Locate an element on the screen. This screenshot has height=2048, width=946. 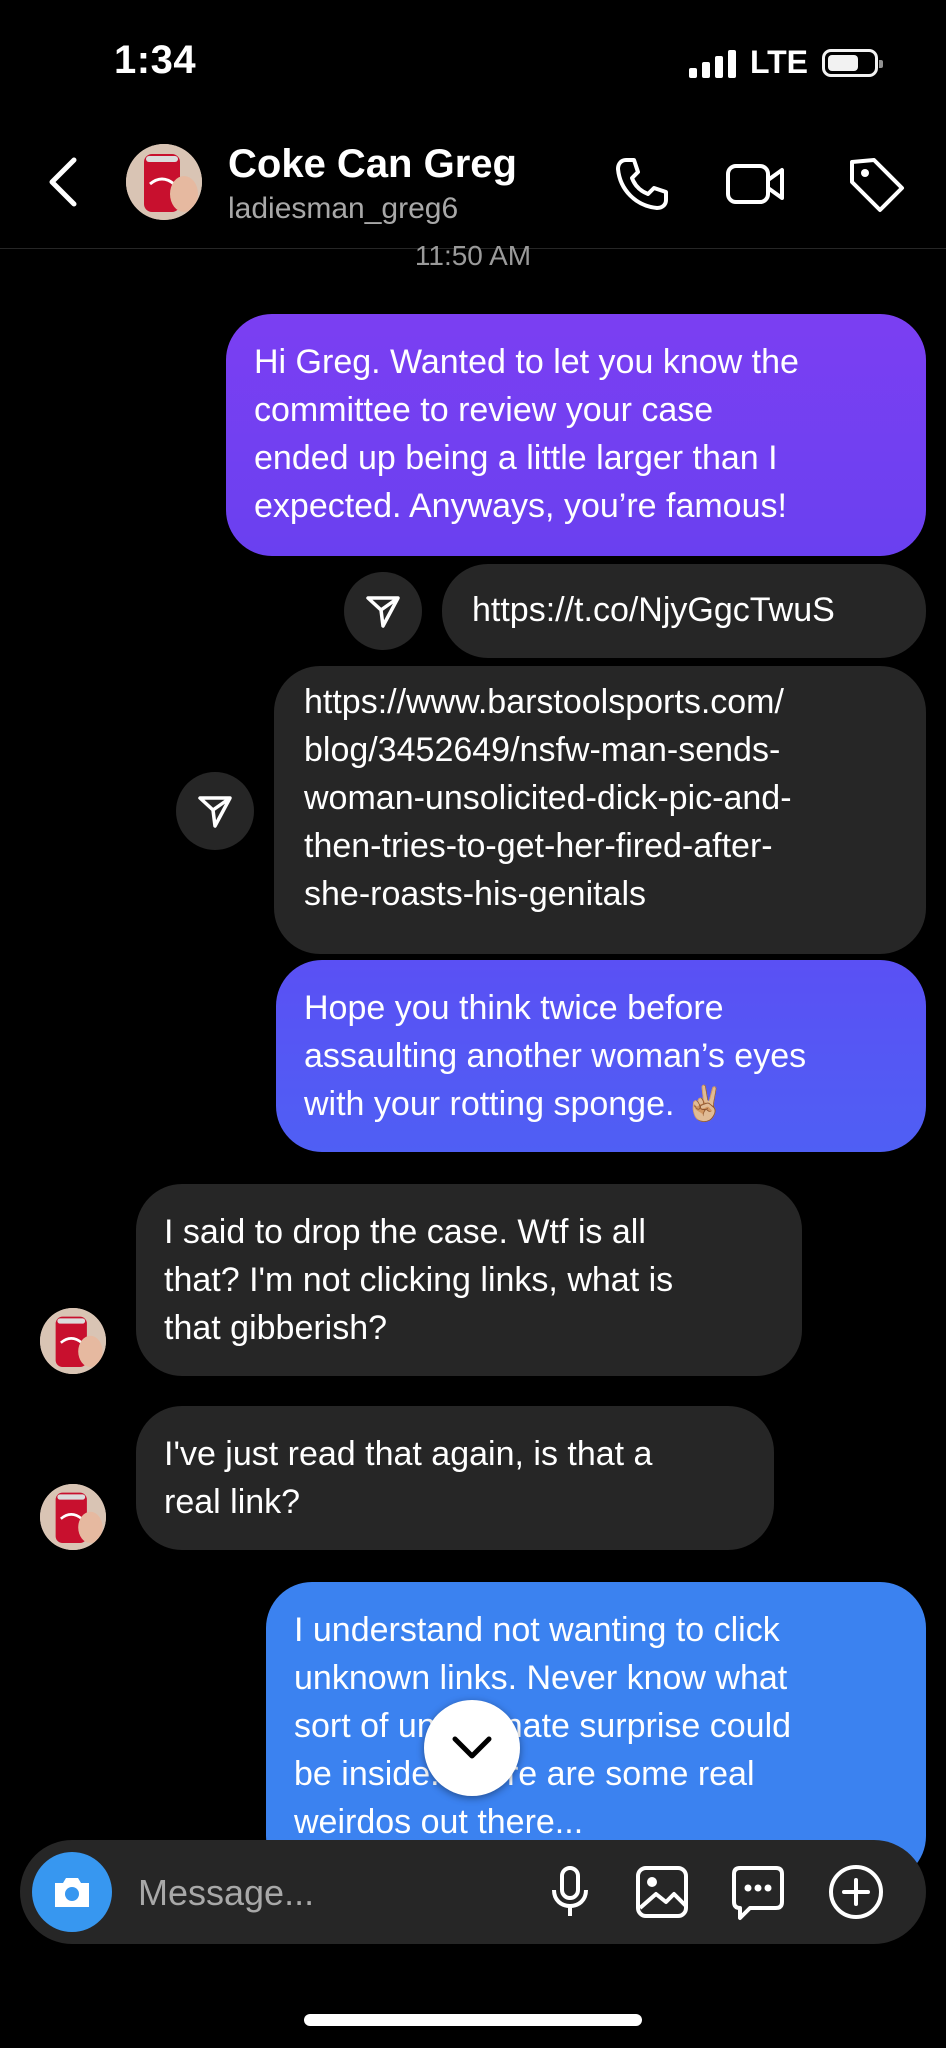
status-indicators: LTE is located at coordinates (785, 62).